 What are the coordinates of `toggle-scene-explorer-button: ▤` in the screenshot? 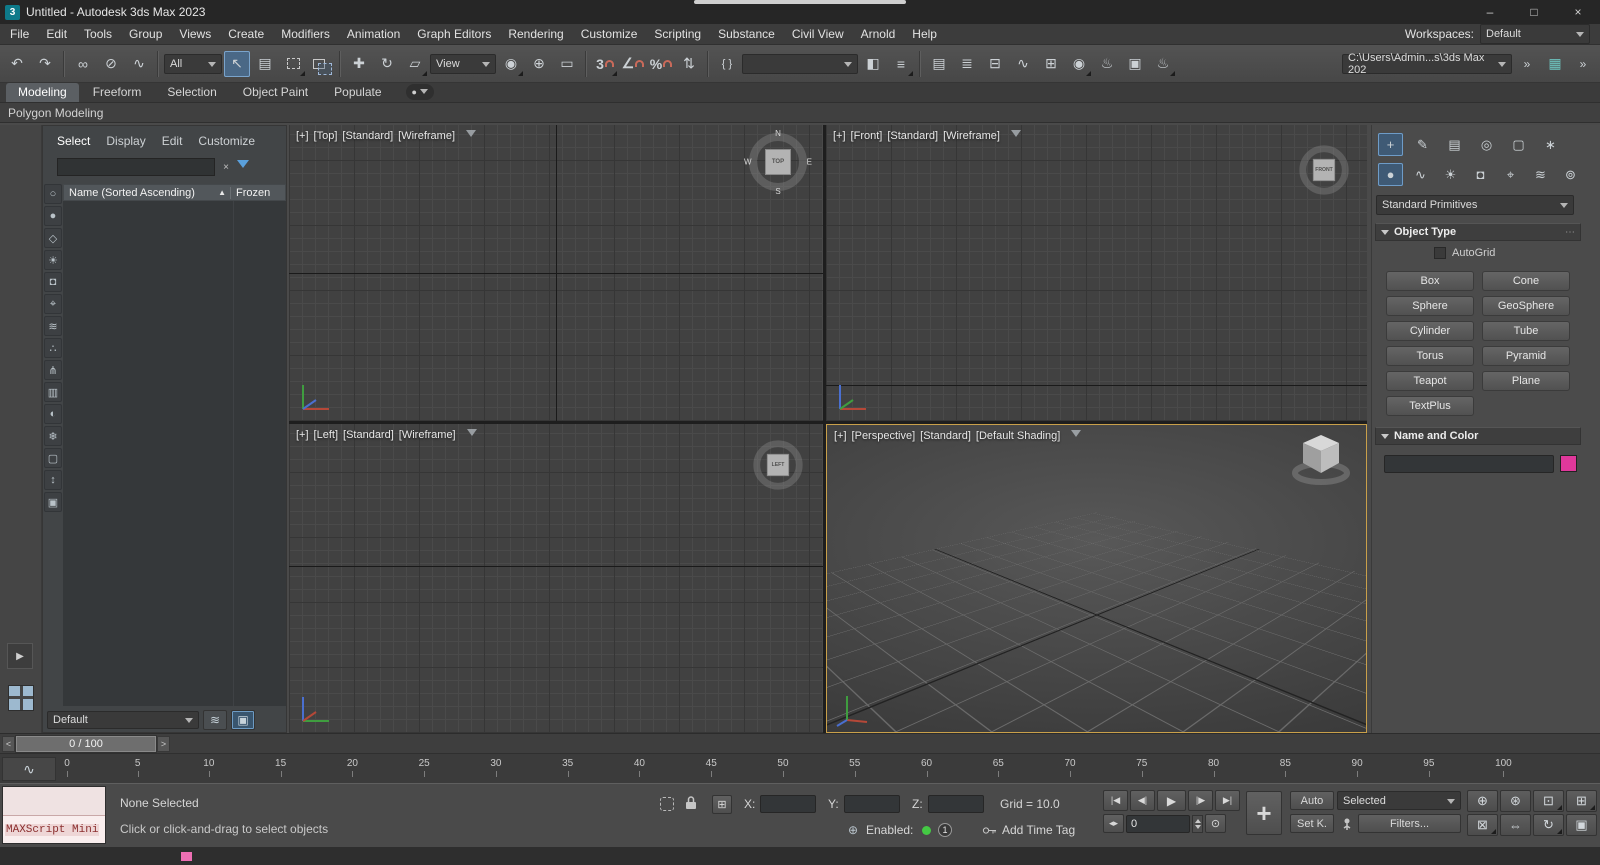 It's located at (939, 64).